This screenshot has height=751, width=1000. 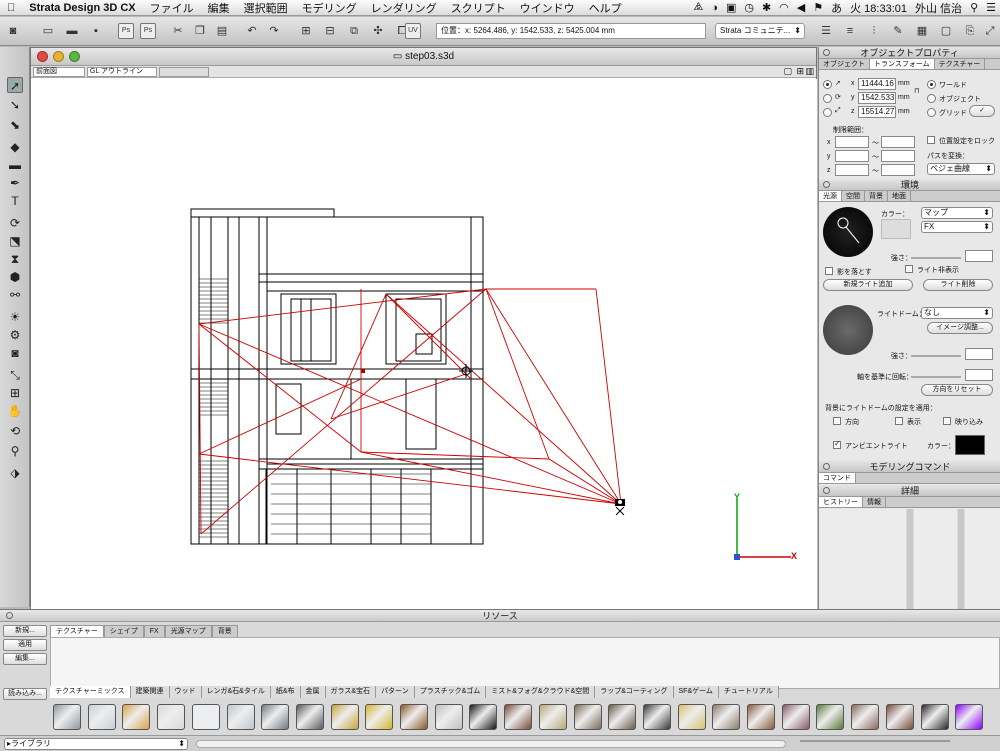 I want to click on layout-quad-icon: ⊞, so click(x=800, y=71).